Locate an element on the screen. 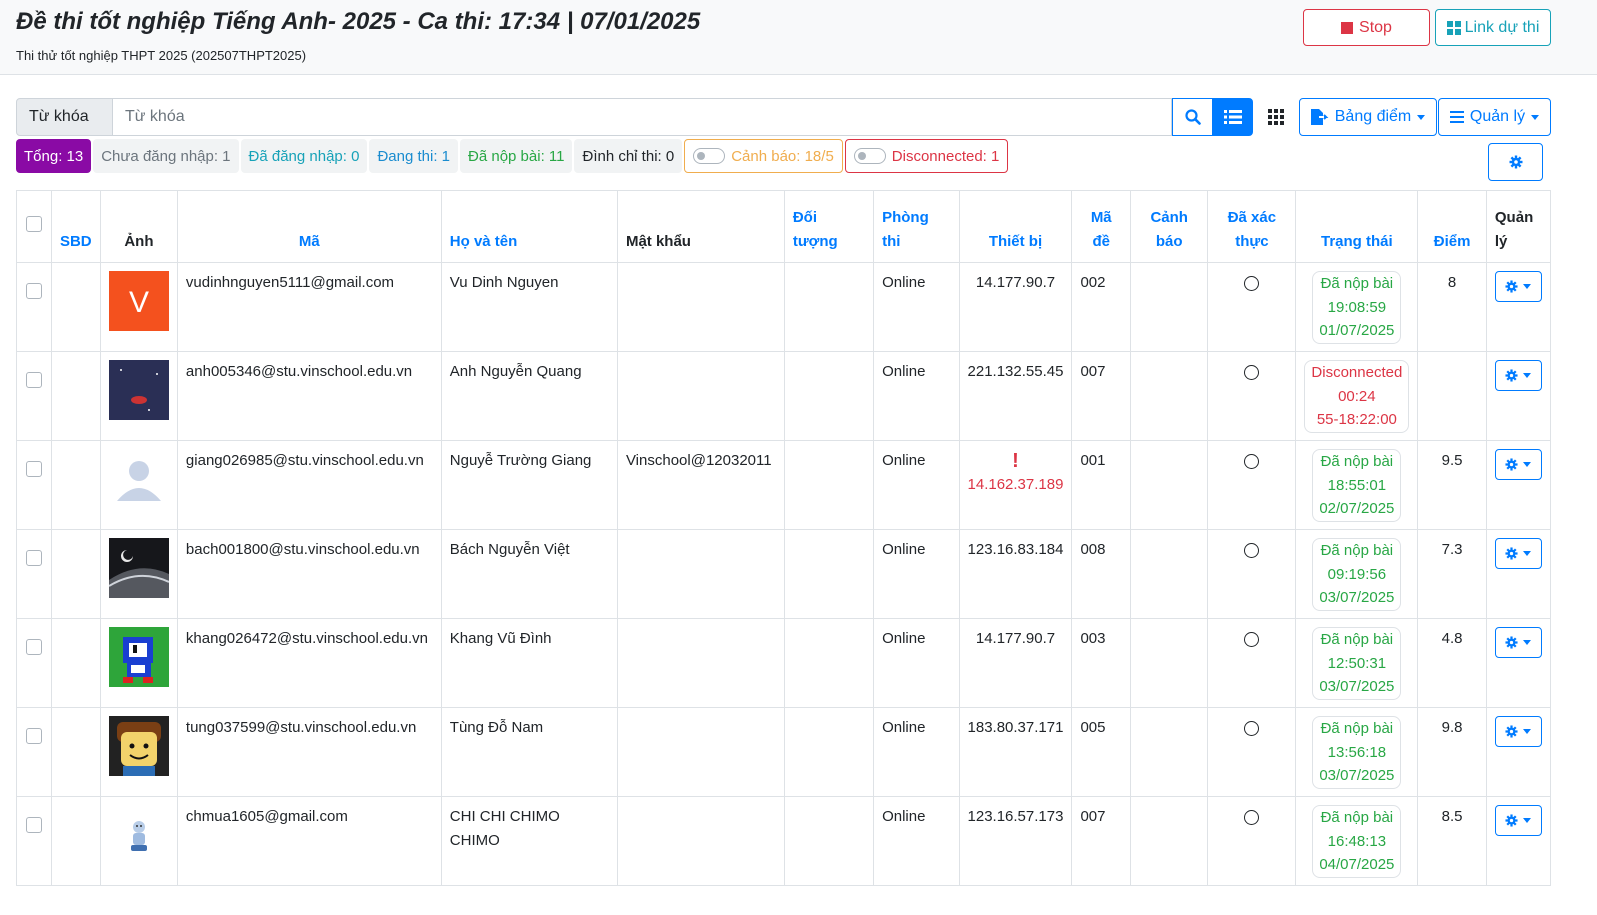 The height and width of the screenshot is (915, 1597). list-view-button is located at coordinates (1233, 117).